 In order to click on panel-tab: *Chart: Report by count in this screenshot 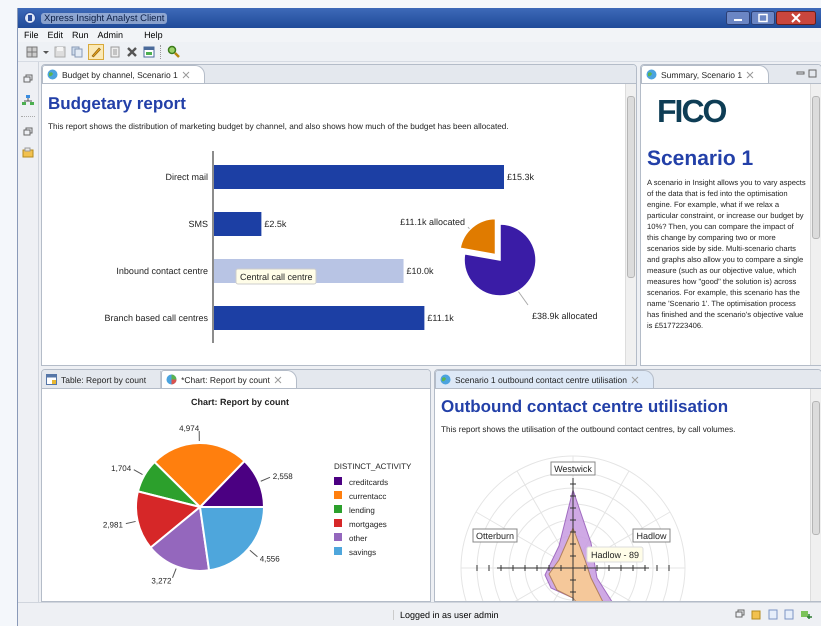, I will do `click(229, 379)`.